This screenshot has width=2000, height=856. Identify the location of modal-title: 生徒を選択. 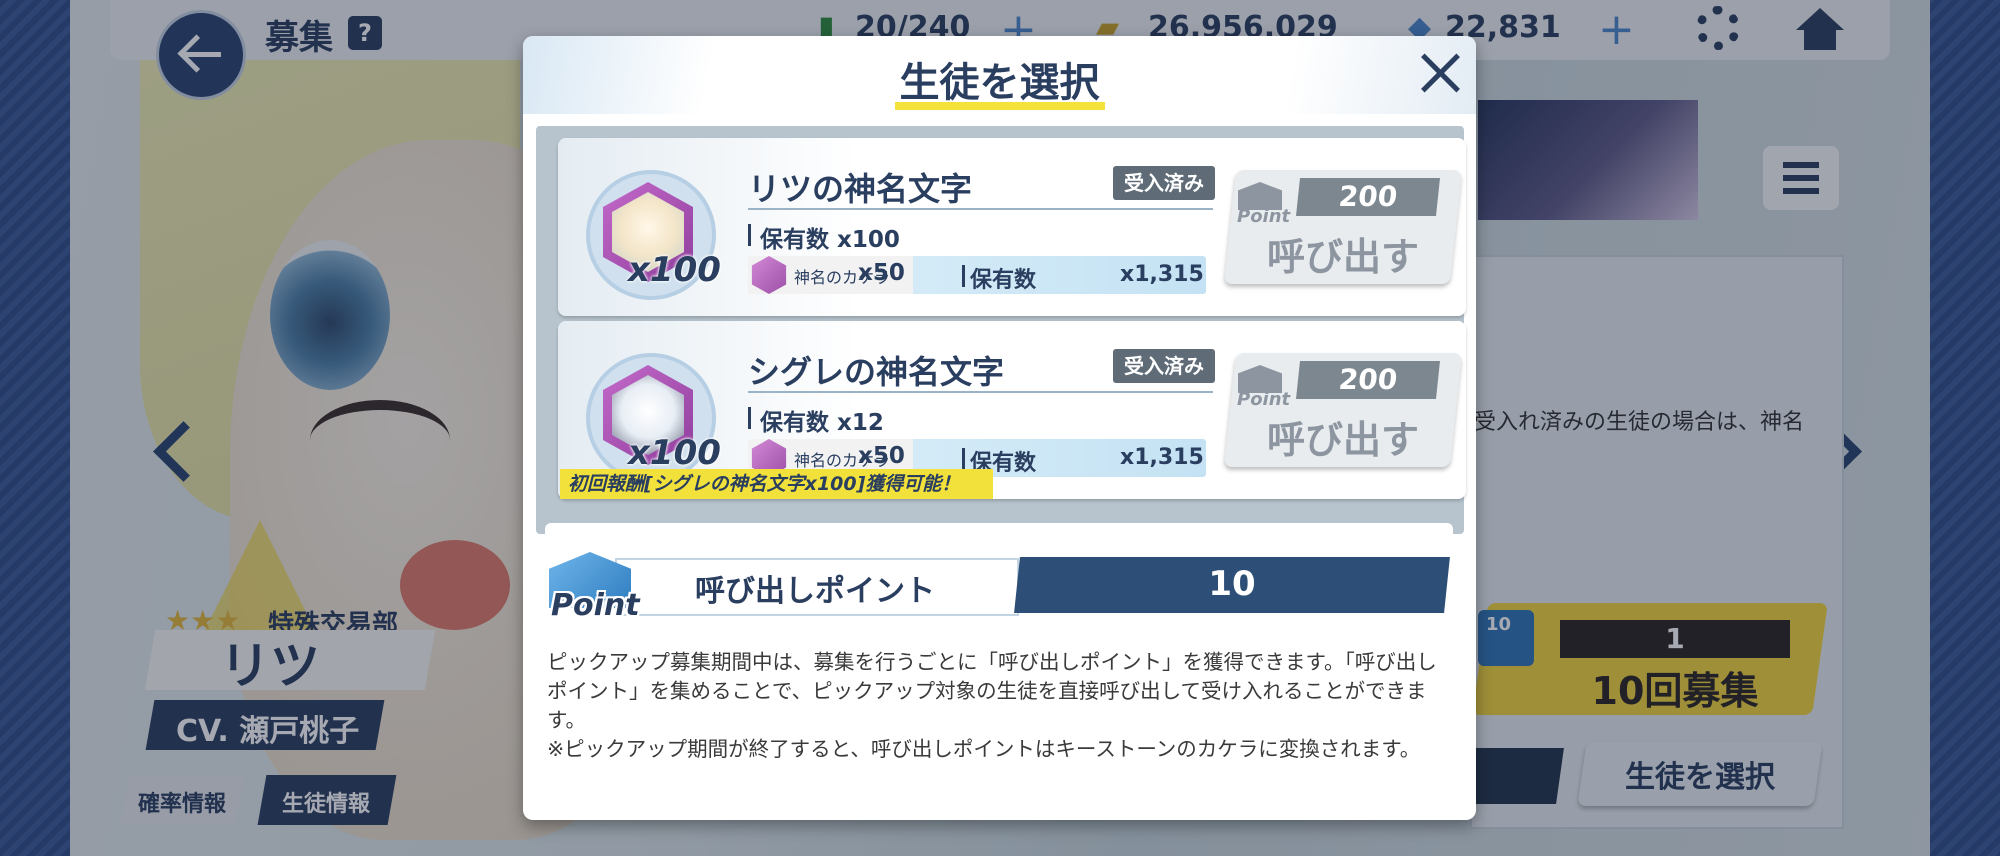
(999, 83).